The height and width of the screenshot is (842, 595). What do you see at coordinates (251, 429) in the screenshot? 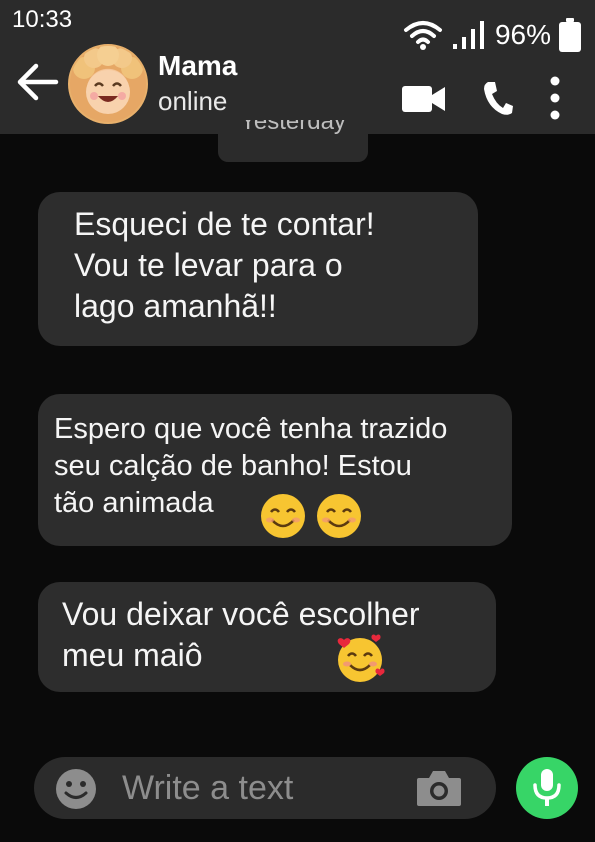
I see `message-line: Espero que você tenha trazido` at bounding box center [251, 429].